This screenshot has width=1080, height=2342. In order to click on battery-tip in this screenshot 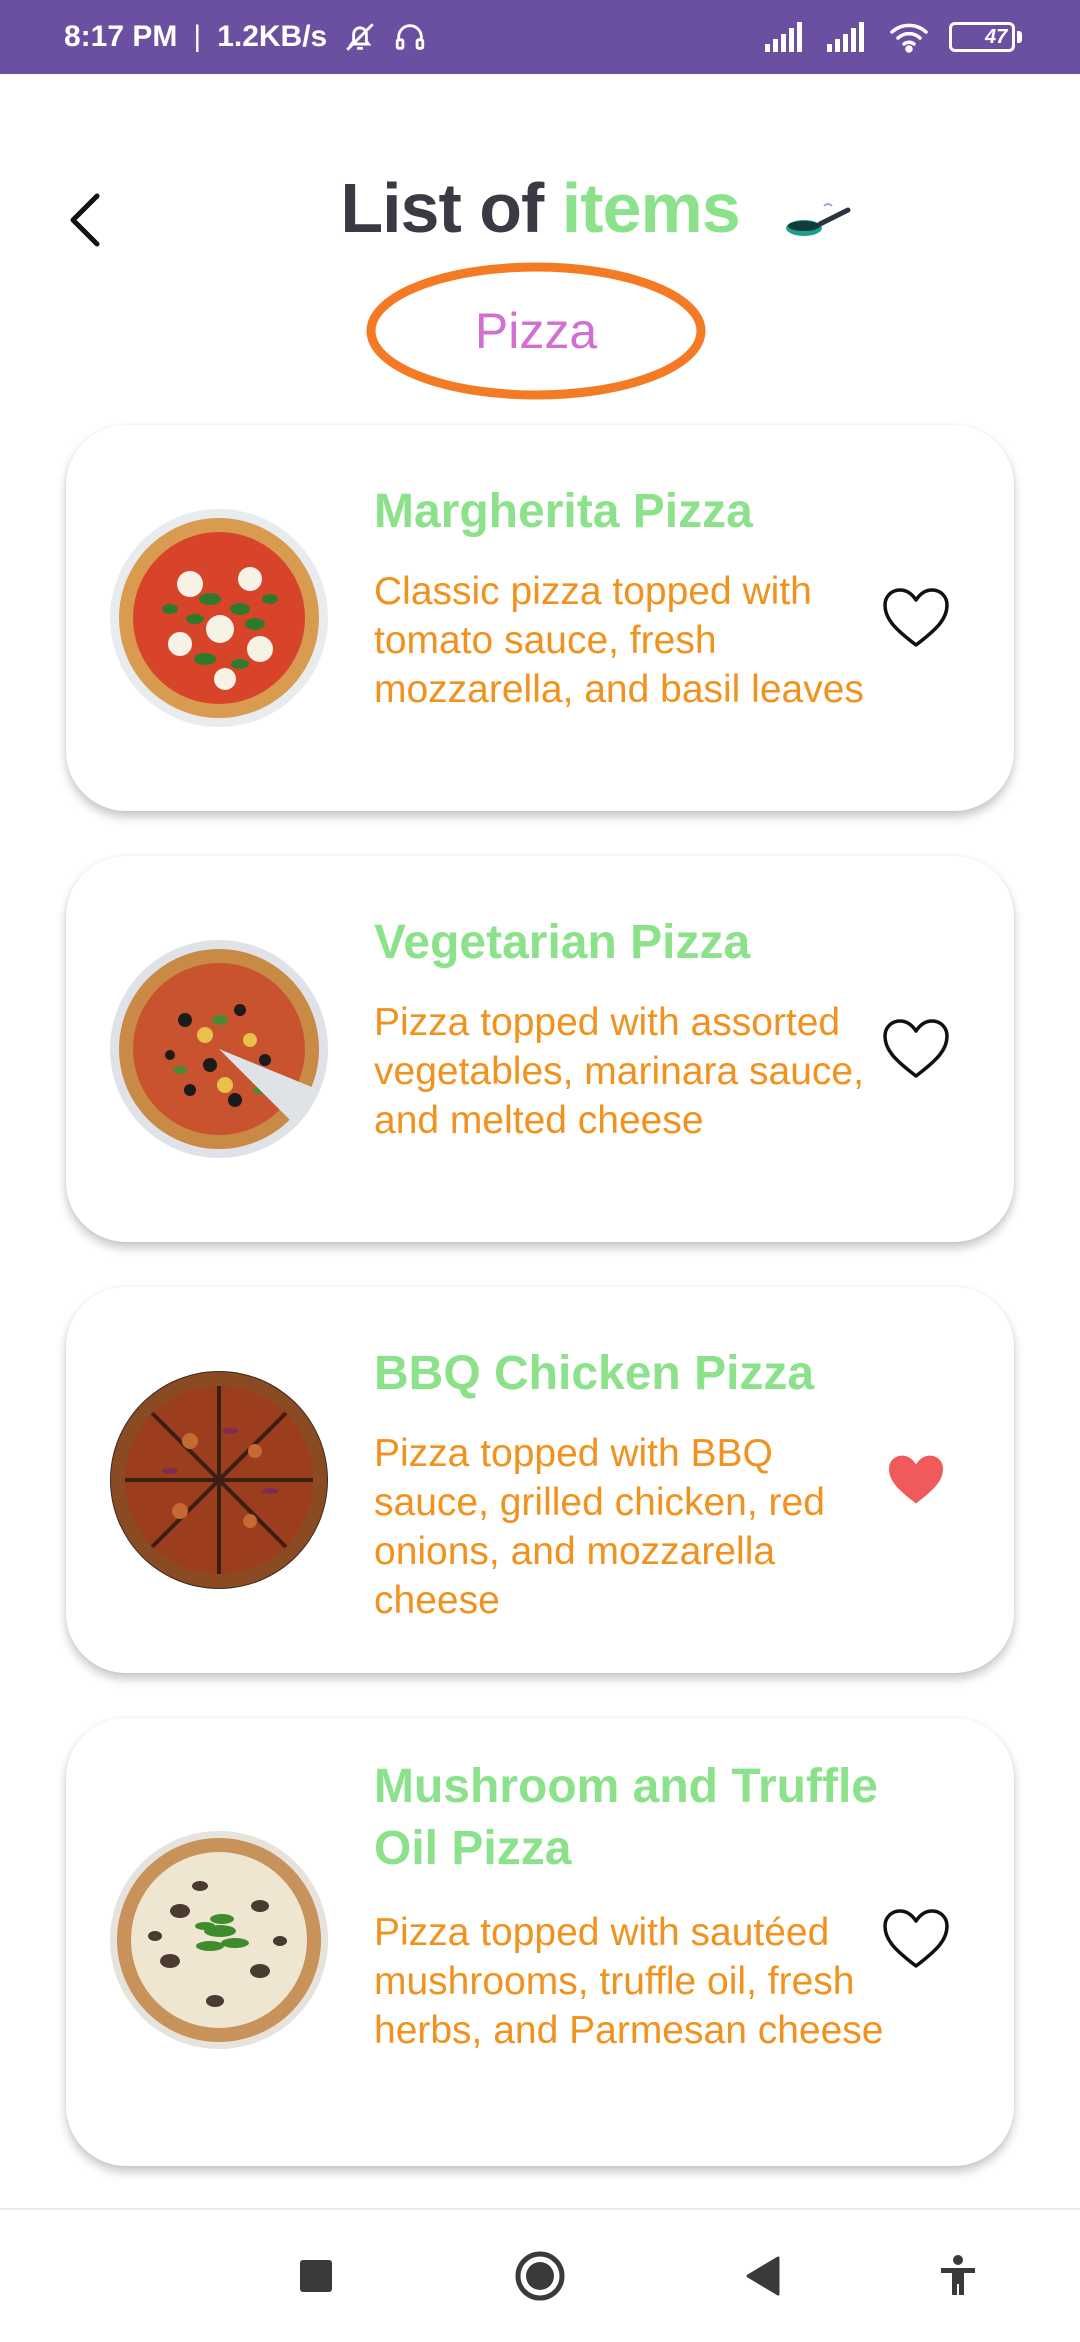, I will do `click(1019, 37)`.